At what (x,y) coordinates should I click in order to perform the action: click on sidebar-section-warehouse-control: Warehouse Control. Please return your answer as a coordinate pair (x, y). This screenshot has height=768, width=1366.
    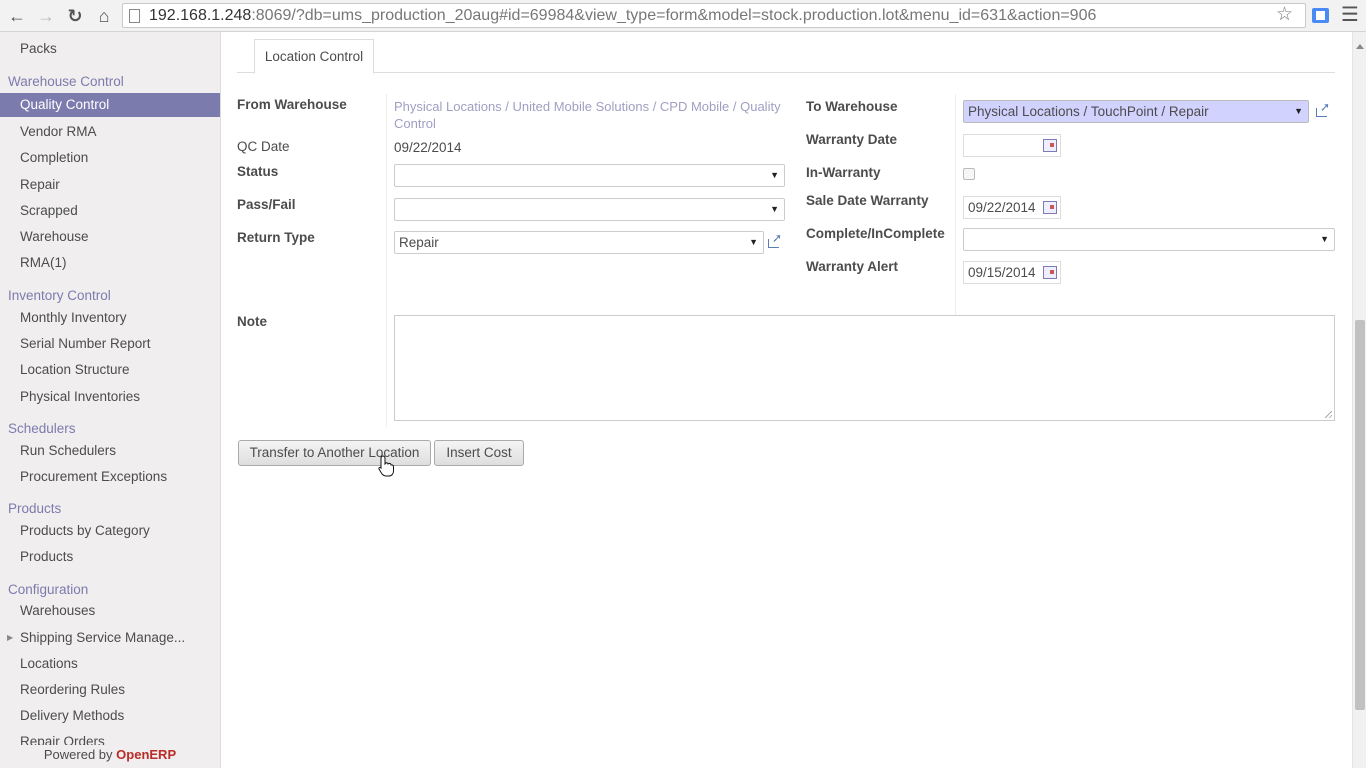
    Looking at the image, I should click on (110, 81).